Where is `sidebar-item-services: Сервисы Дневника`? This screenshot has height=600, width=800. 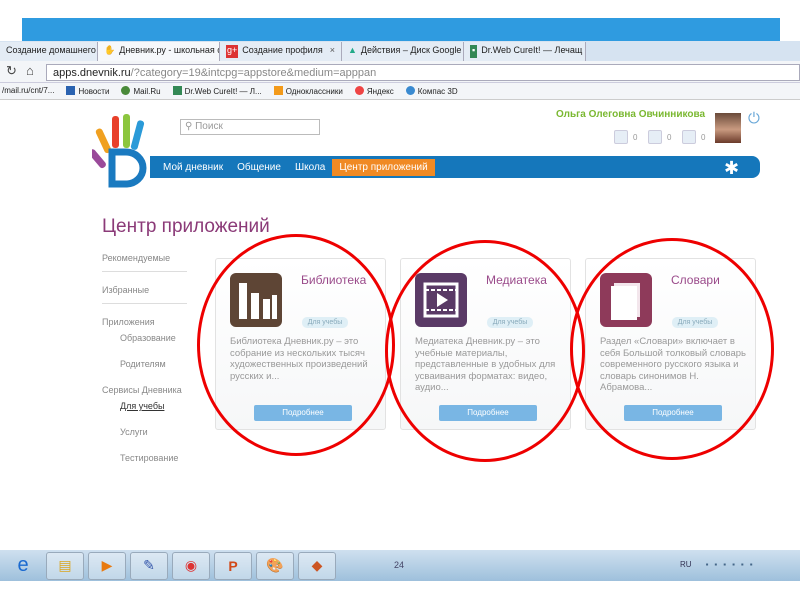 sidebar-item-services: Сервисы Дневника is located at coordinates (144, 390).